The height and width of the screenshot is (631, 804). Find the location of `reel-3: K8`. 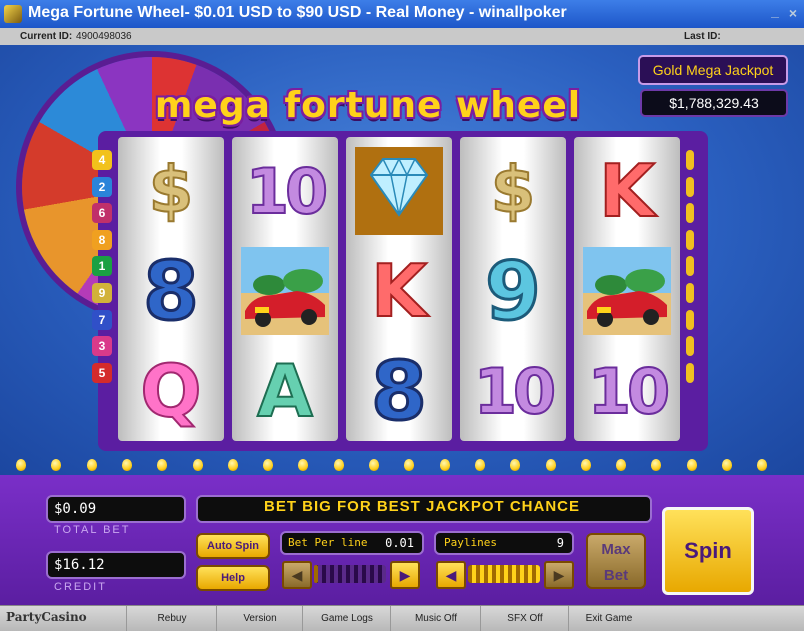

reel-3: K8 is located at coordinates (399, 289).